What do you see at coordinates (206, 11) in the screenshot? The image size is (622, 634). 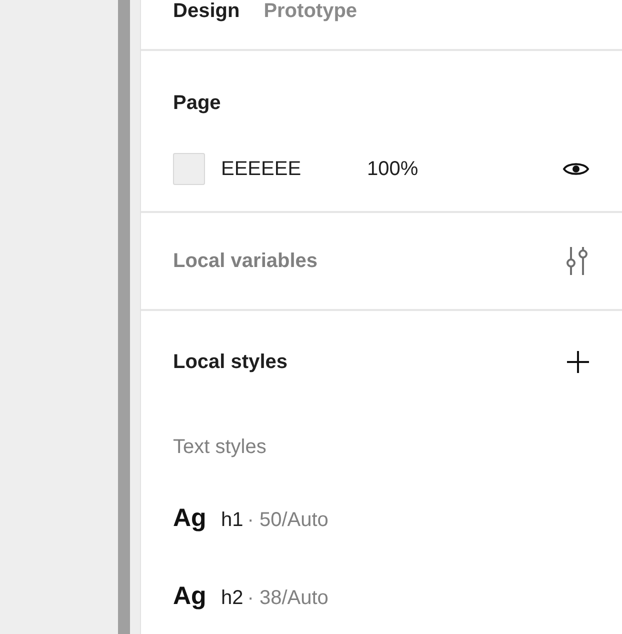 I see `tab: Design` at bounding box center [206, 11].